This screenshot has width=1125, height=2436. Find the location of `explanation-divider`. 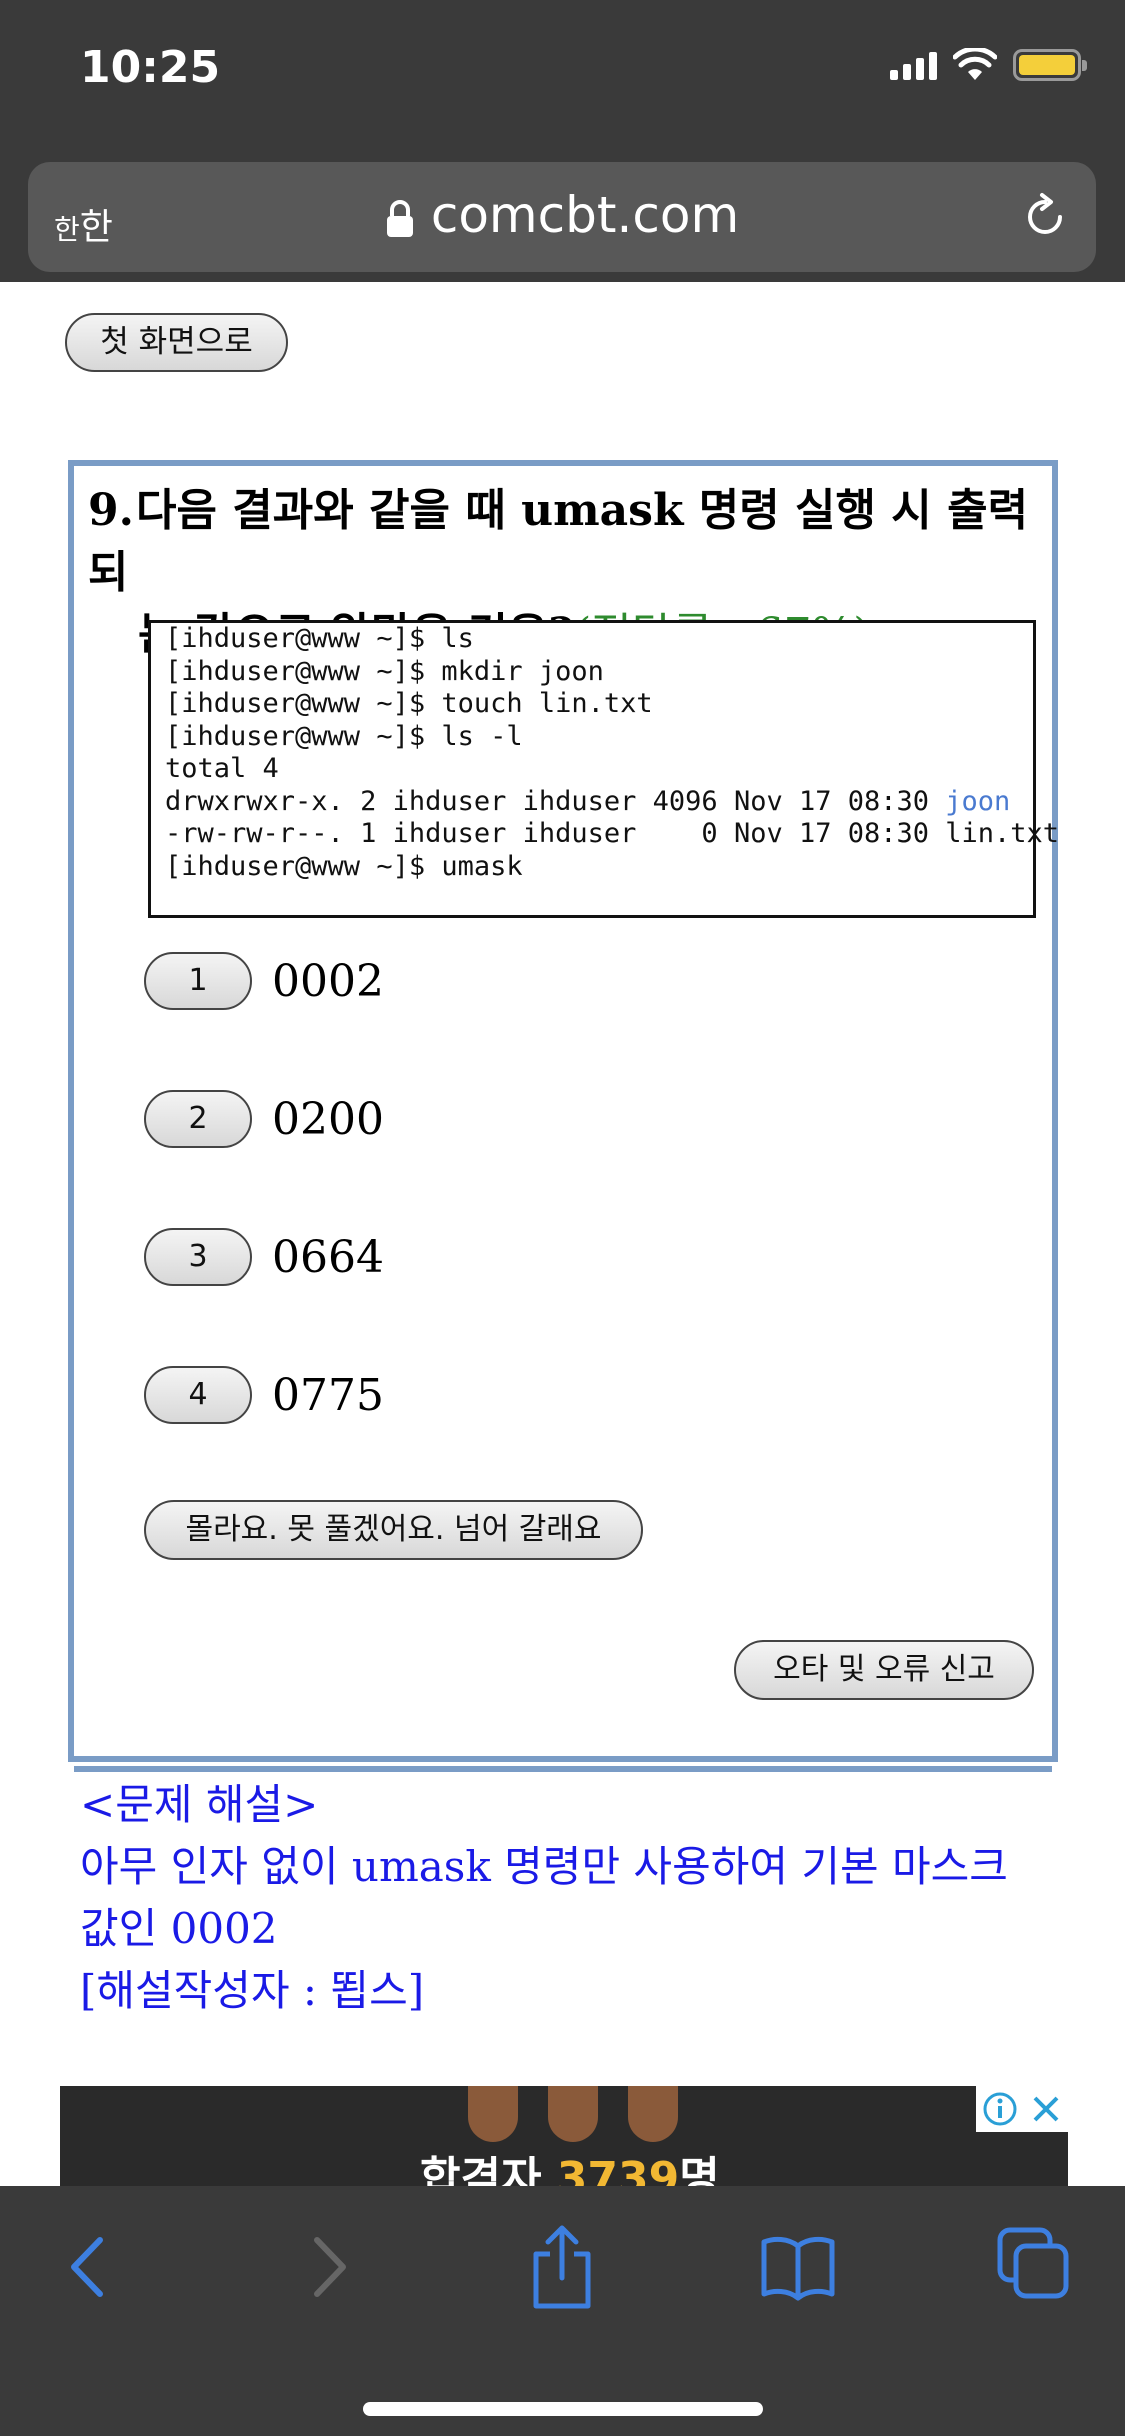

explanation-divider is located at coordinates (563, 1769).